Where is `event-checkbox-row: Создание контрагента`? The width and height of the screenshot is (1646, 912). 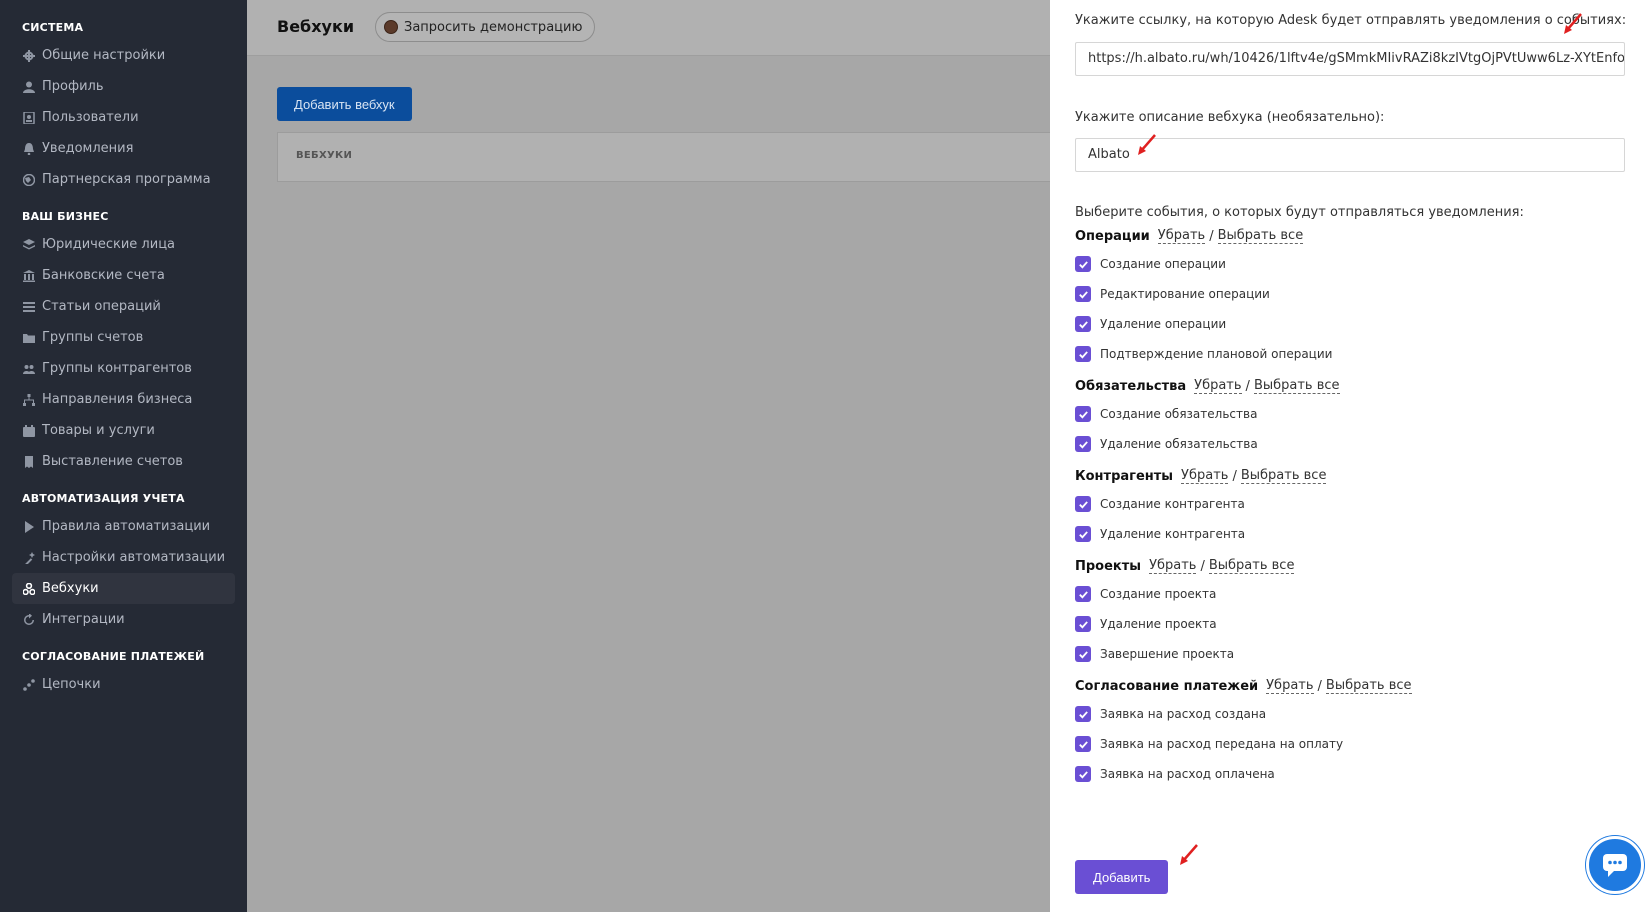
event-checkbox-row: Создание контрагента is located at coordinates (1160, 504).